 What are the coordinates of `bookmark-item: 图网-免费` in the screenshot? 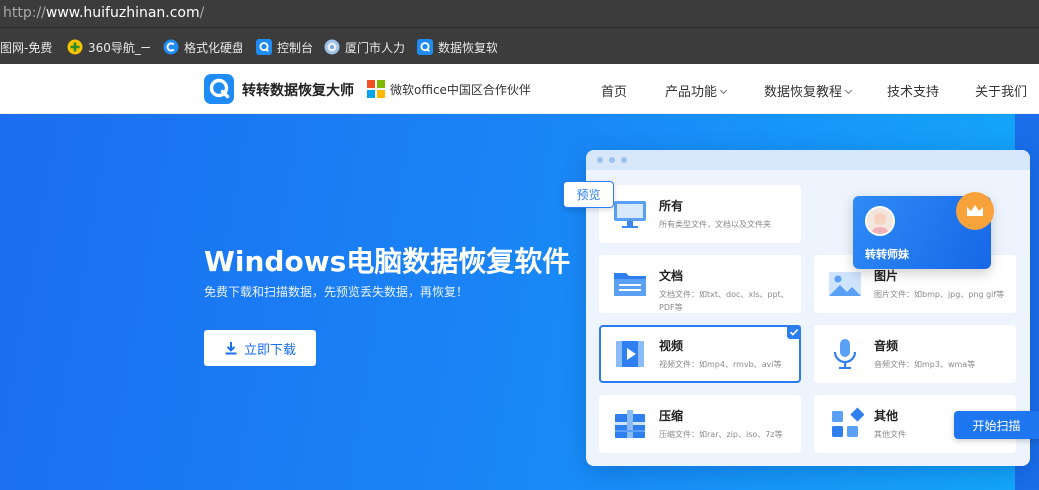 It's located at (28, 47).